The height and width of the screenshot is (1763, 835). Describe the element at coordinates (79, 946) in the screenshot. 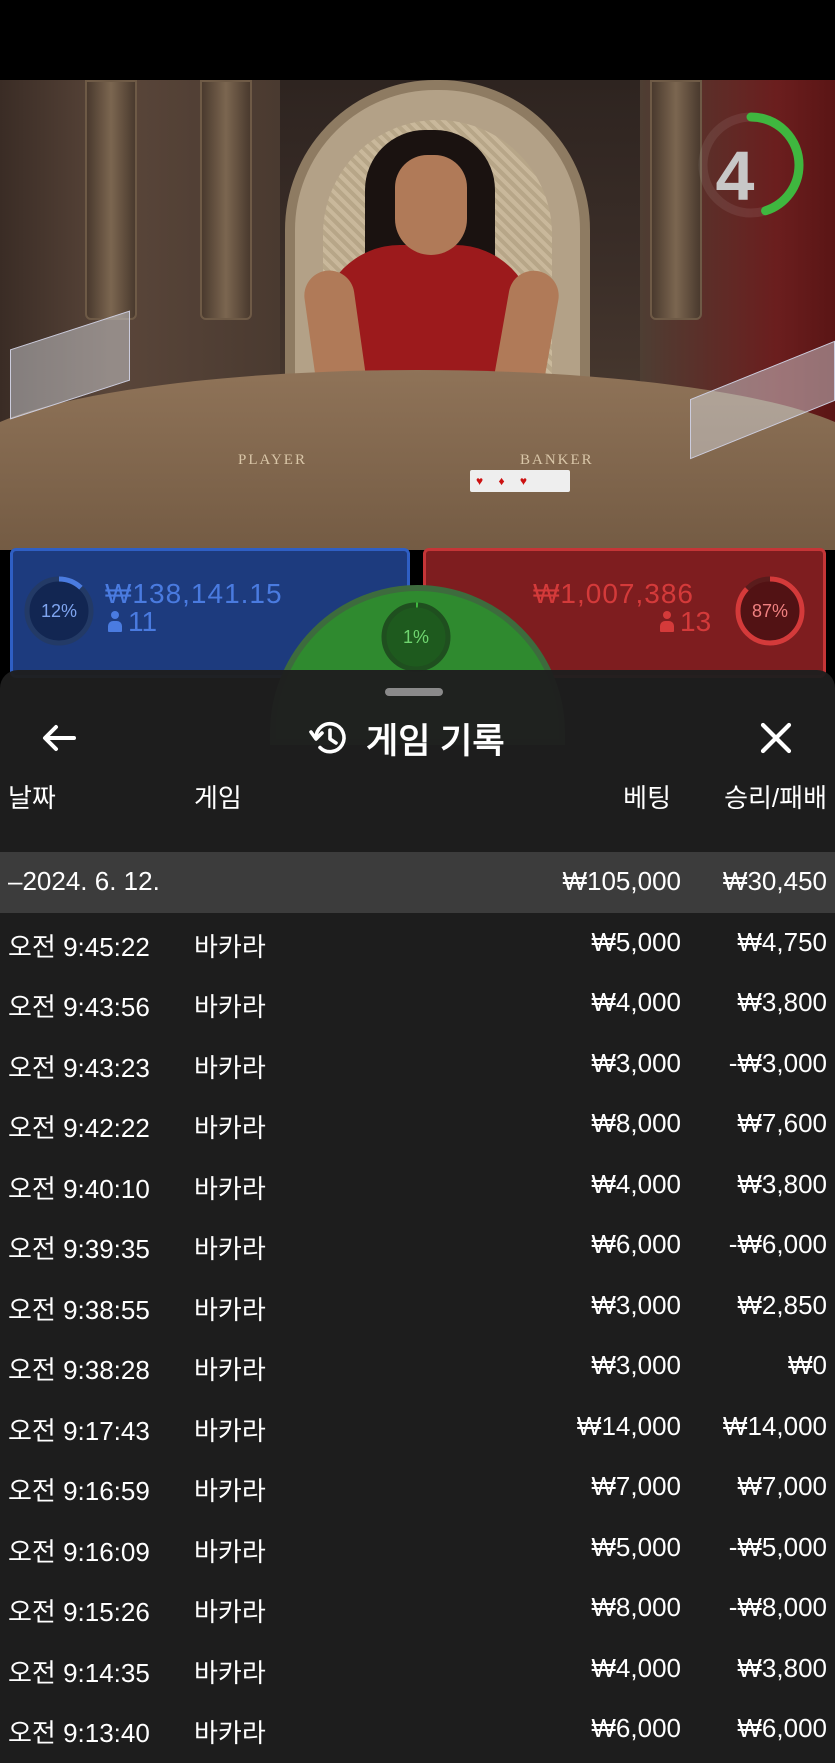

I see `round-time: 오전 9:45:22` at that location.